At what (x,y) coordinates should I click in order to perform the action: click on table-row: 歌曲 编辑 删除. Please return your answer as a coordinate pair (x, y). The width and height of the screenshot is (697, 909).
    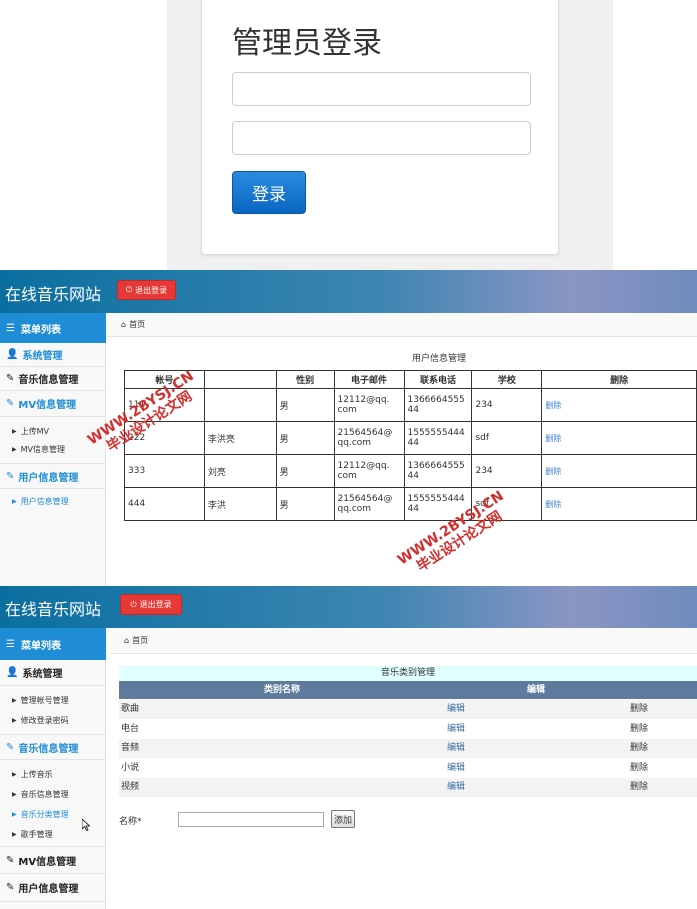
    Looking at the image, I should click on (408, 709).